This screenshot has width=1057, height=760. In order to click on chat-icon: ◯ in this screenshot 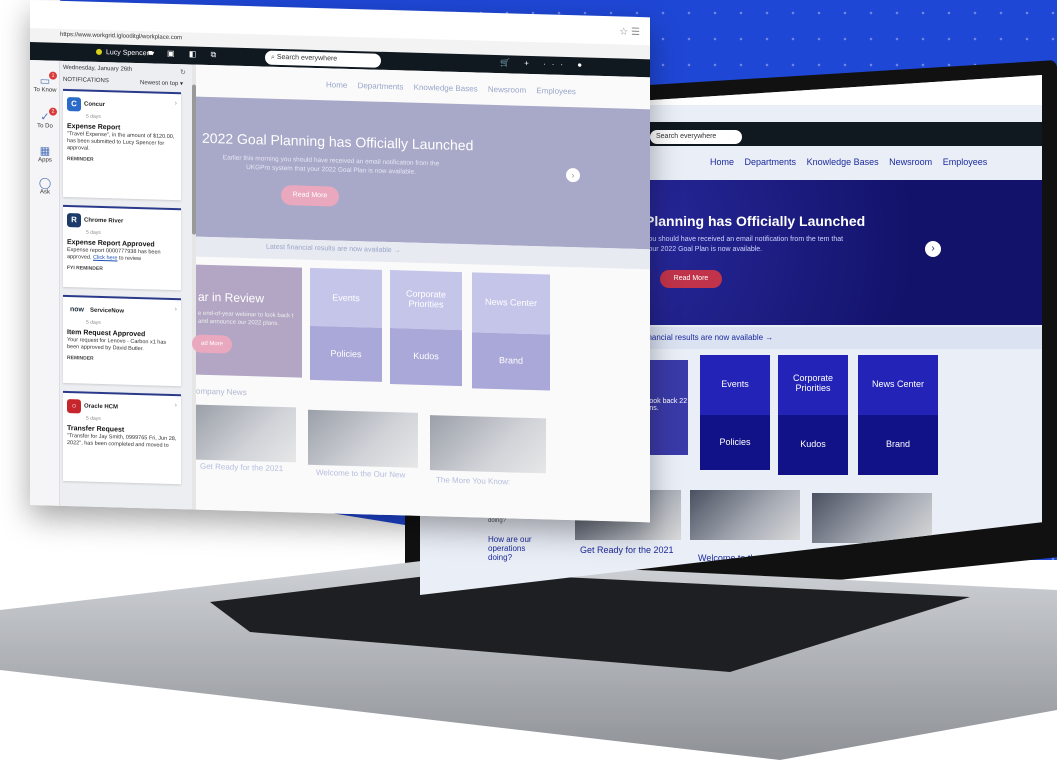, I will do `click(45, 183)`.